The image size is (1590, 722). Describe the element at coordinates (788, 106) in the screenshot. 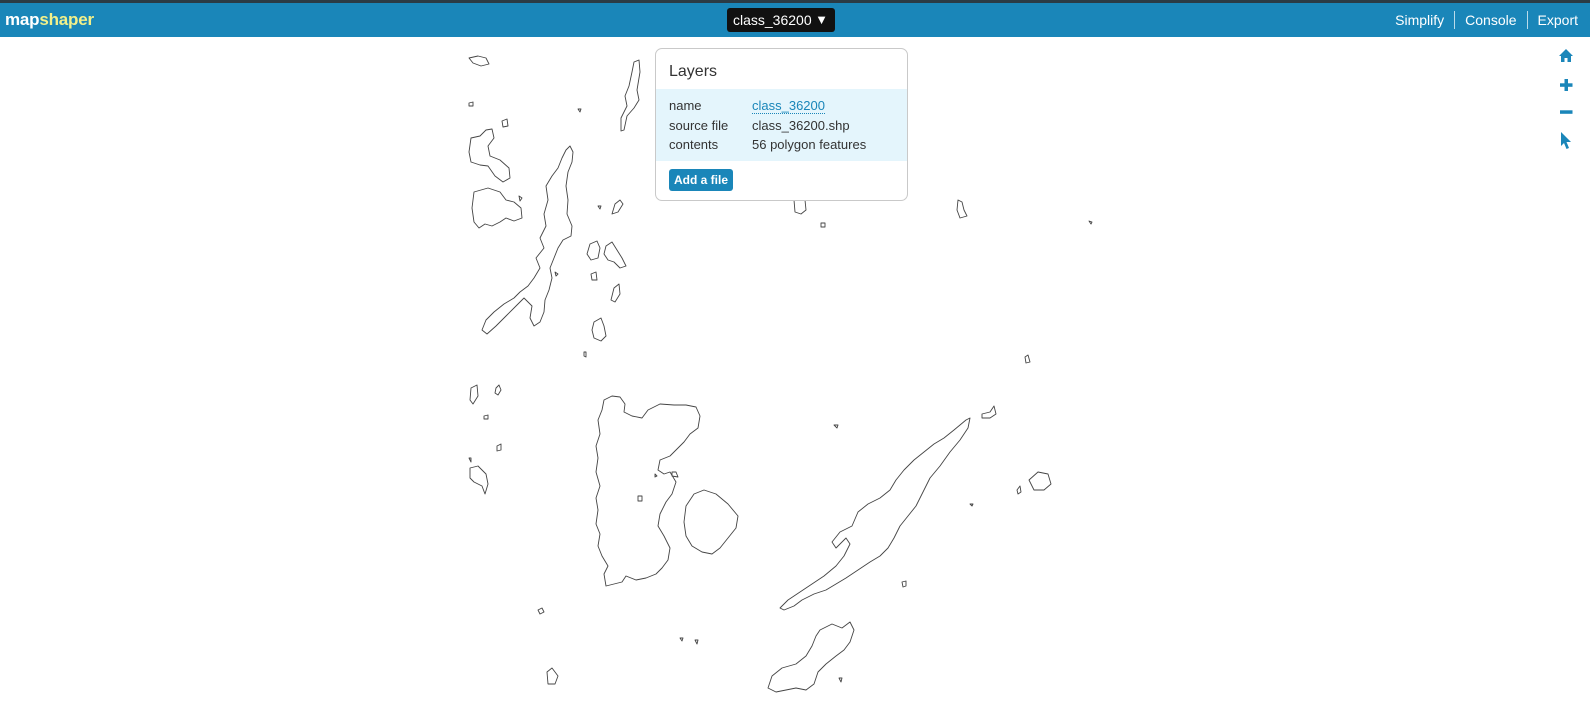

I see `layer-name-link: class_36200` at that location.